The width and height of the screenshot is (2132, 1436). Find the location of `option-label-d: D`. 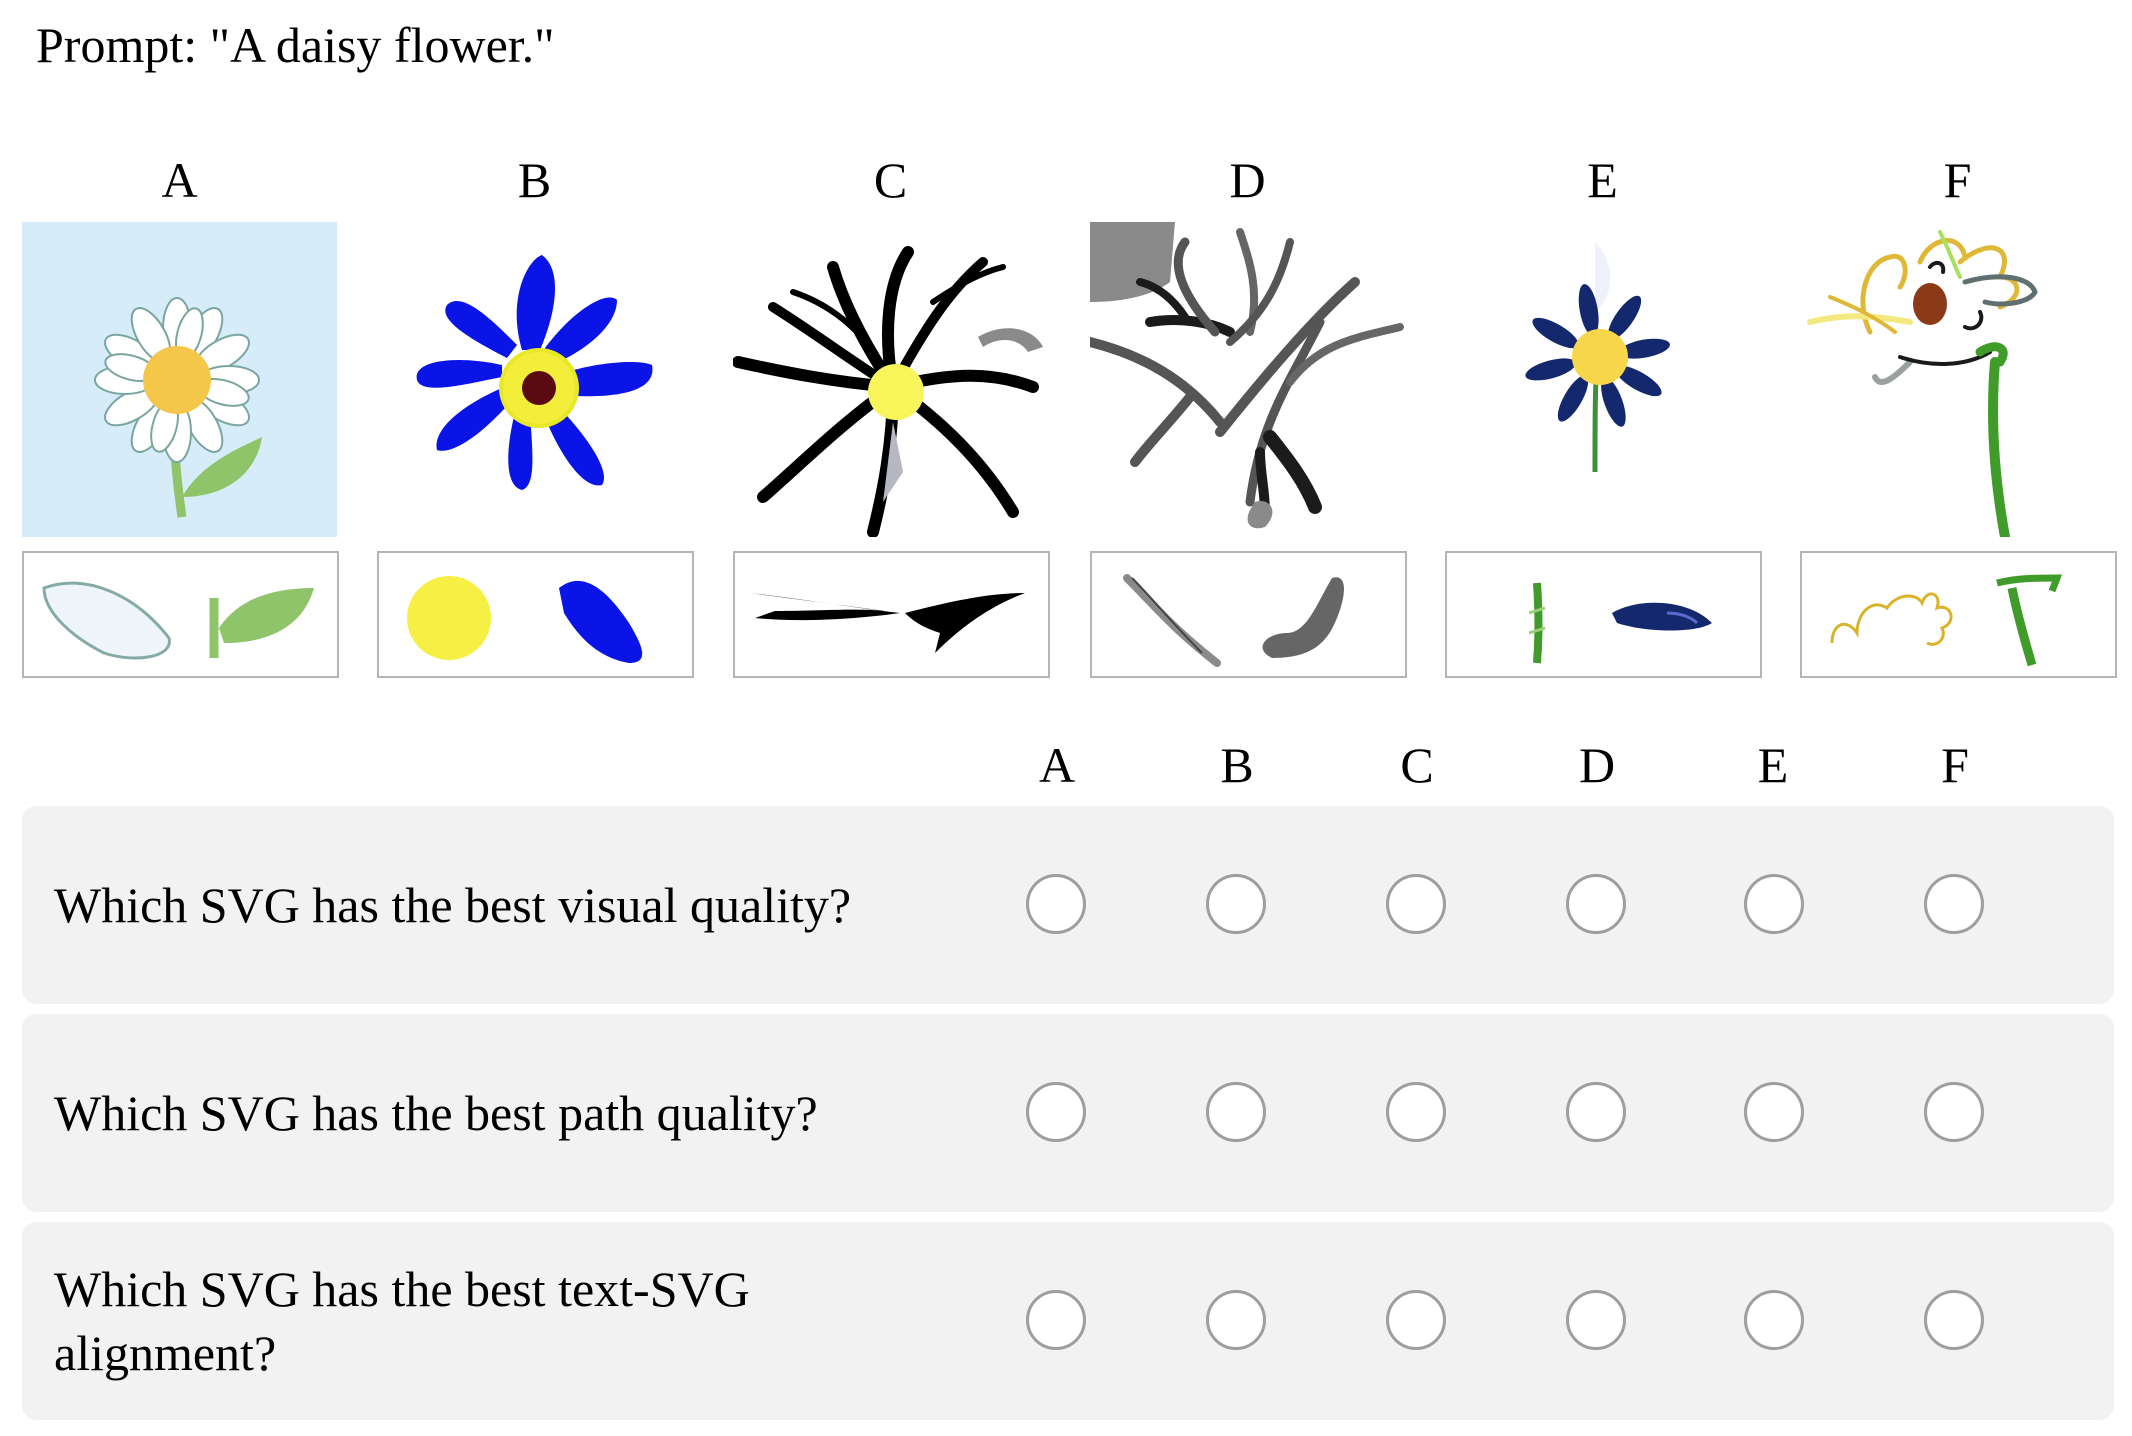

option-label-d: D is located at coordinates (1247, 180).